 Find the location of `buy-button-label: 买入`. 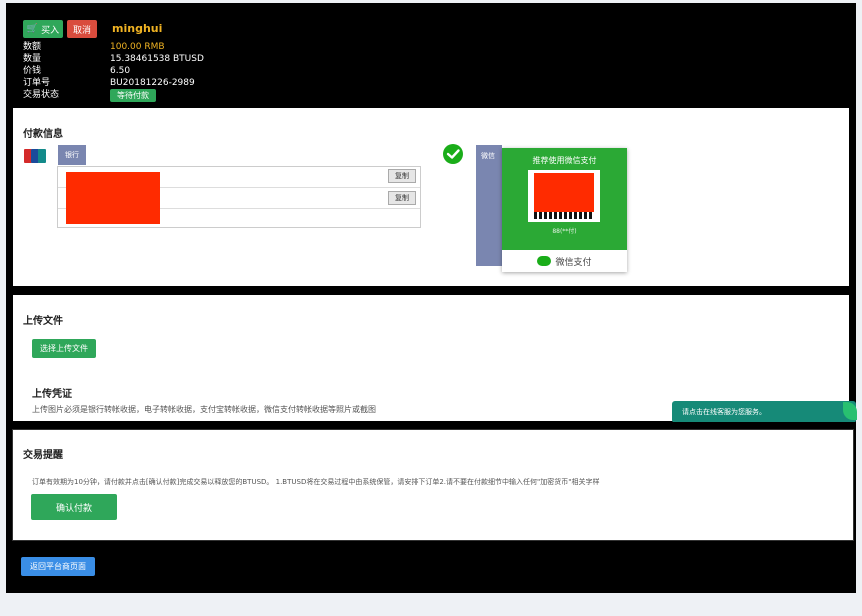

buy-button-label: 买入 is located at coordinates (50, 30).